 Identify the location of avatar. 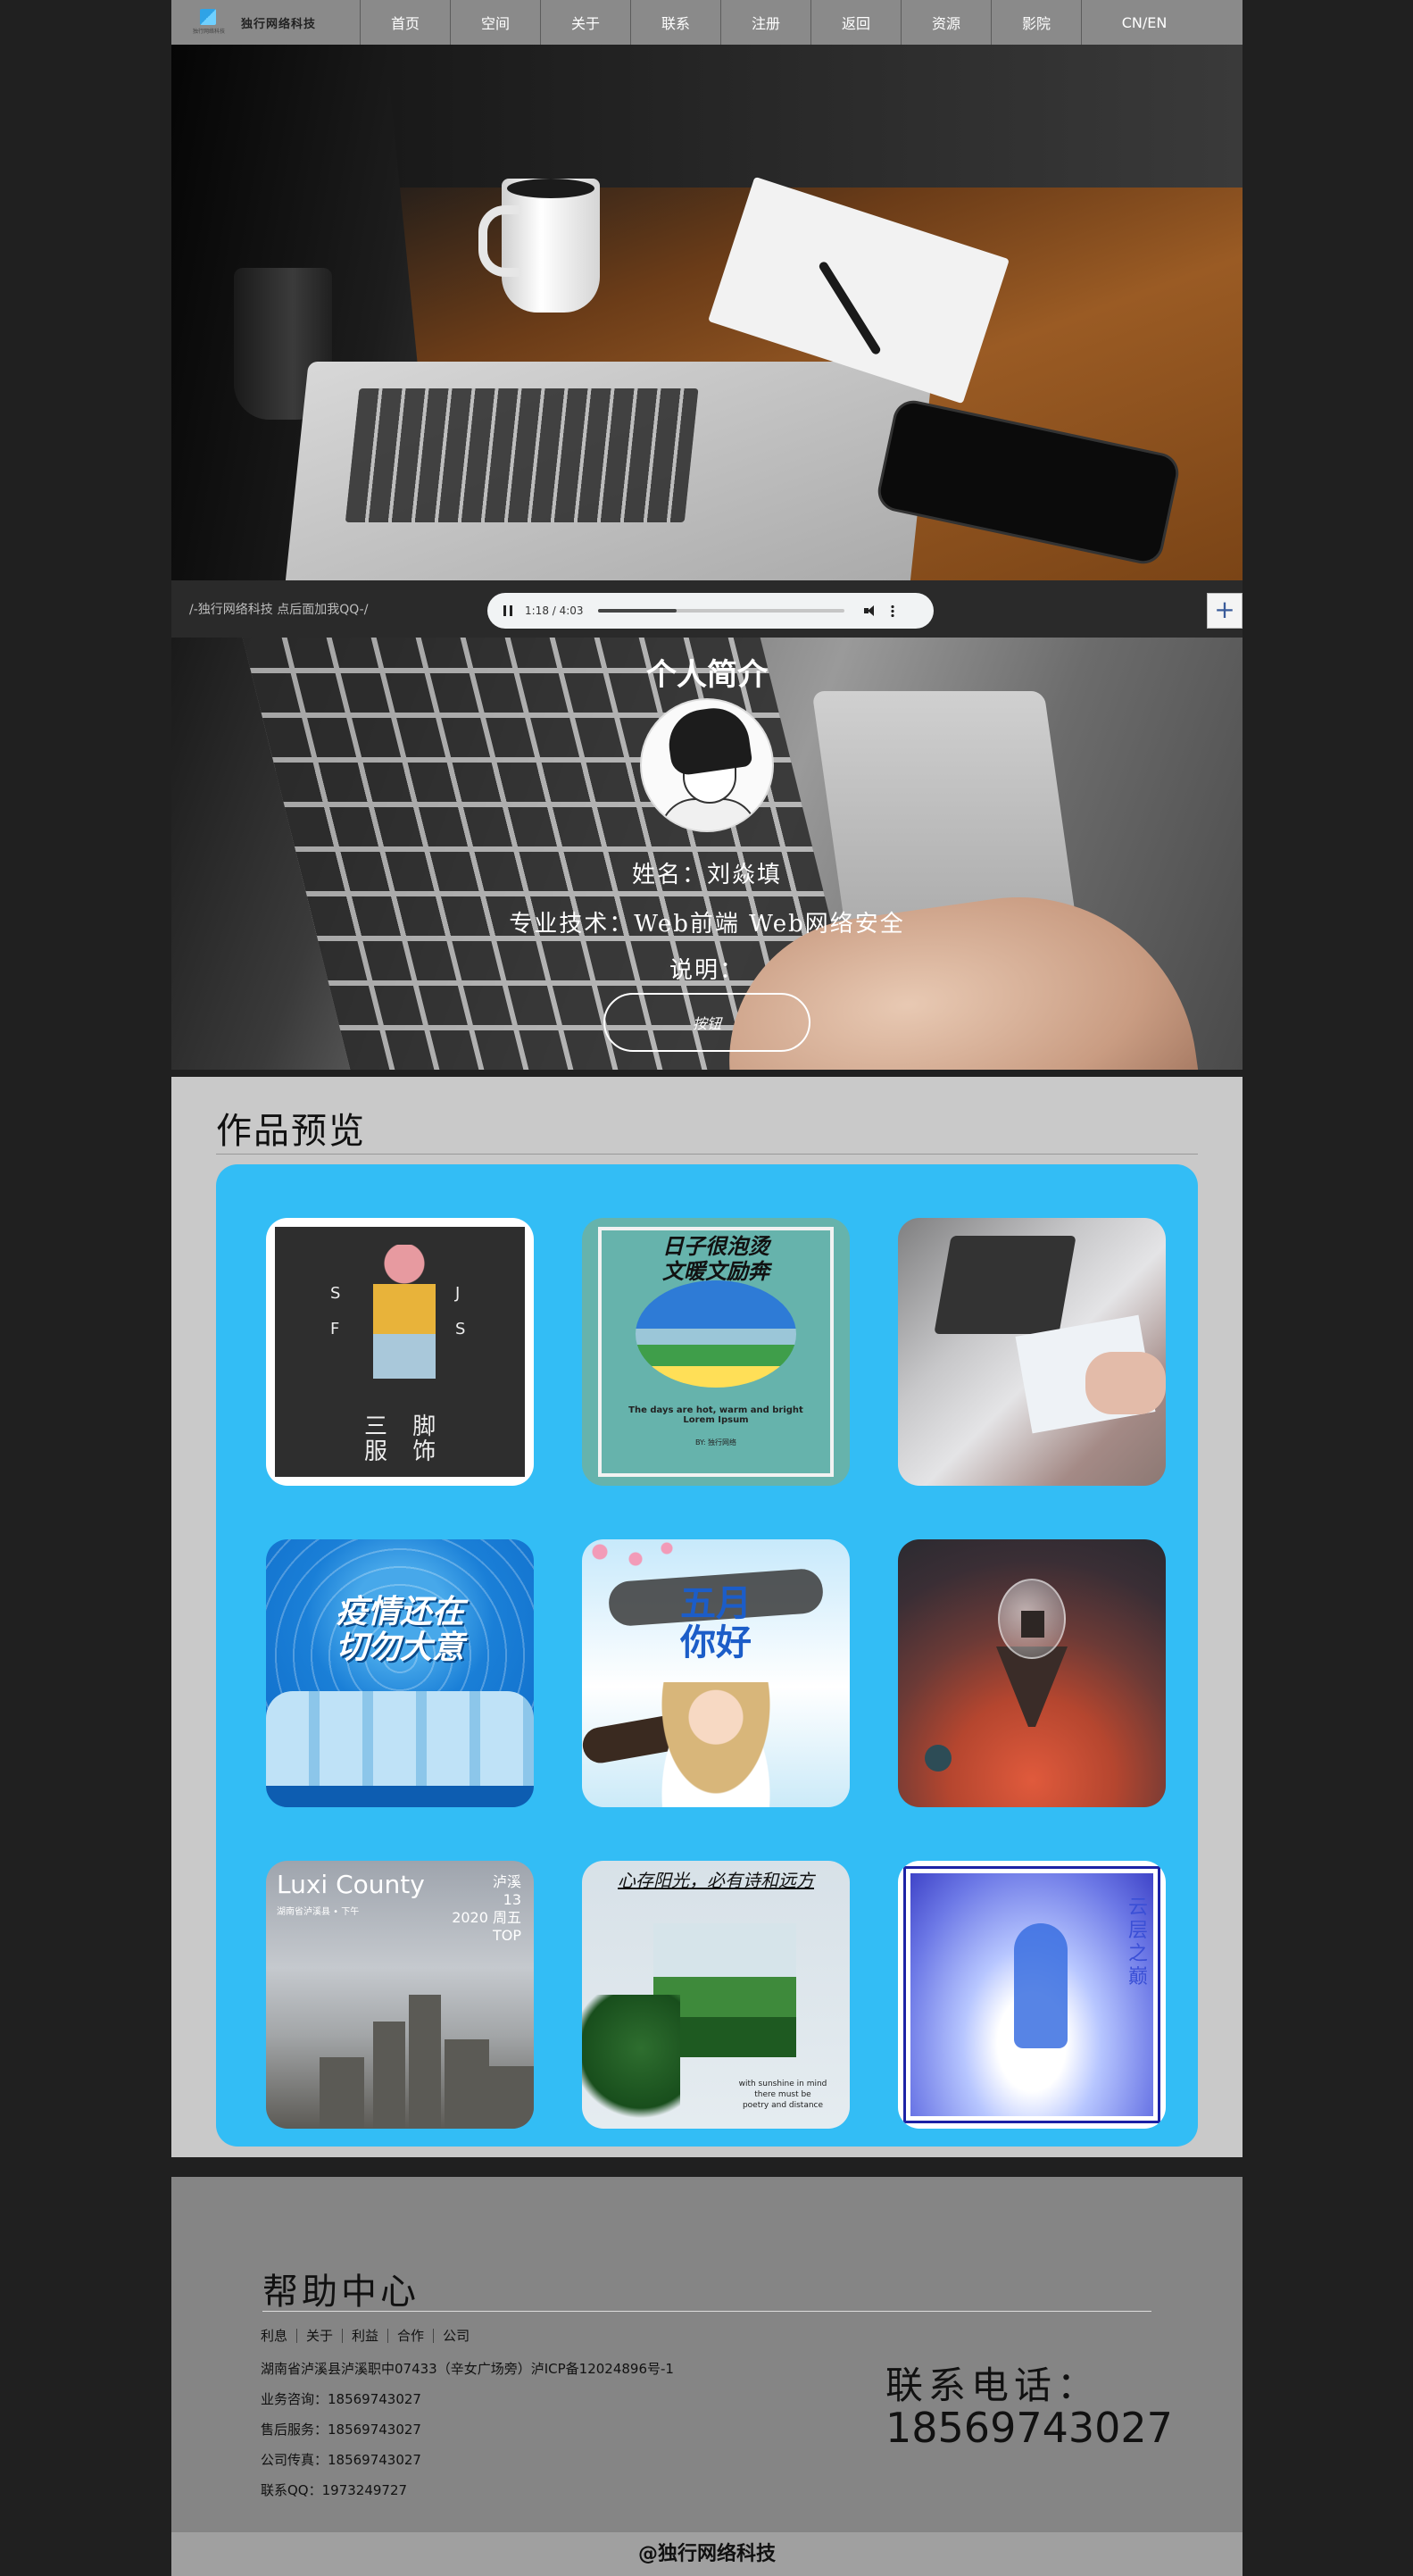
(707, 765).